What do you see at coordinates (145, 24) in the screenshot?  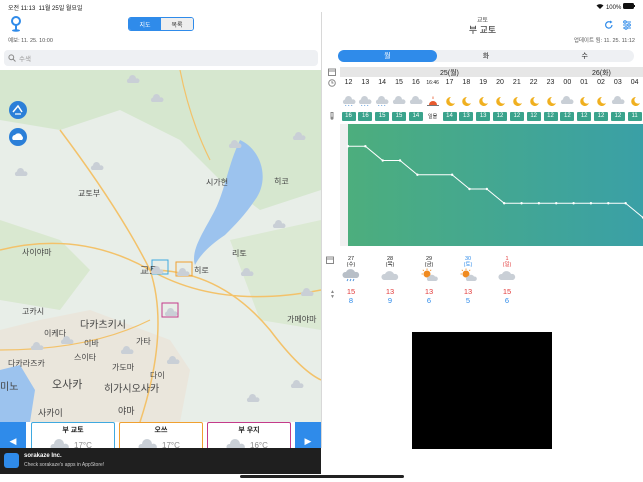 I see `view-map-button: 지도` at bounding box center [145, 24].